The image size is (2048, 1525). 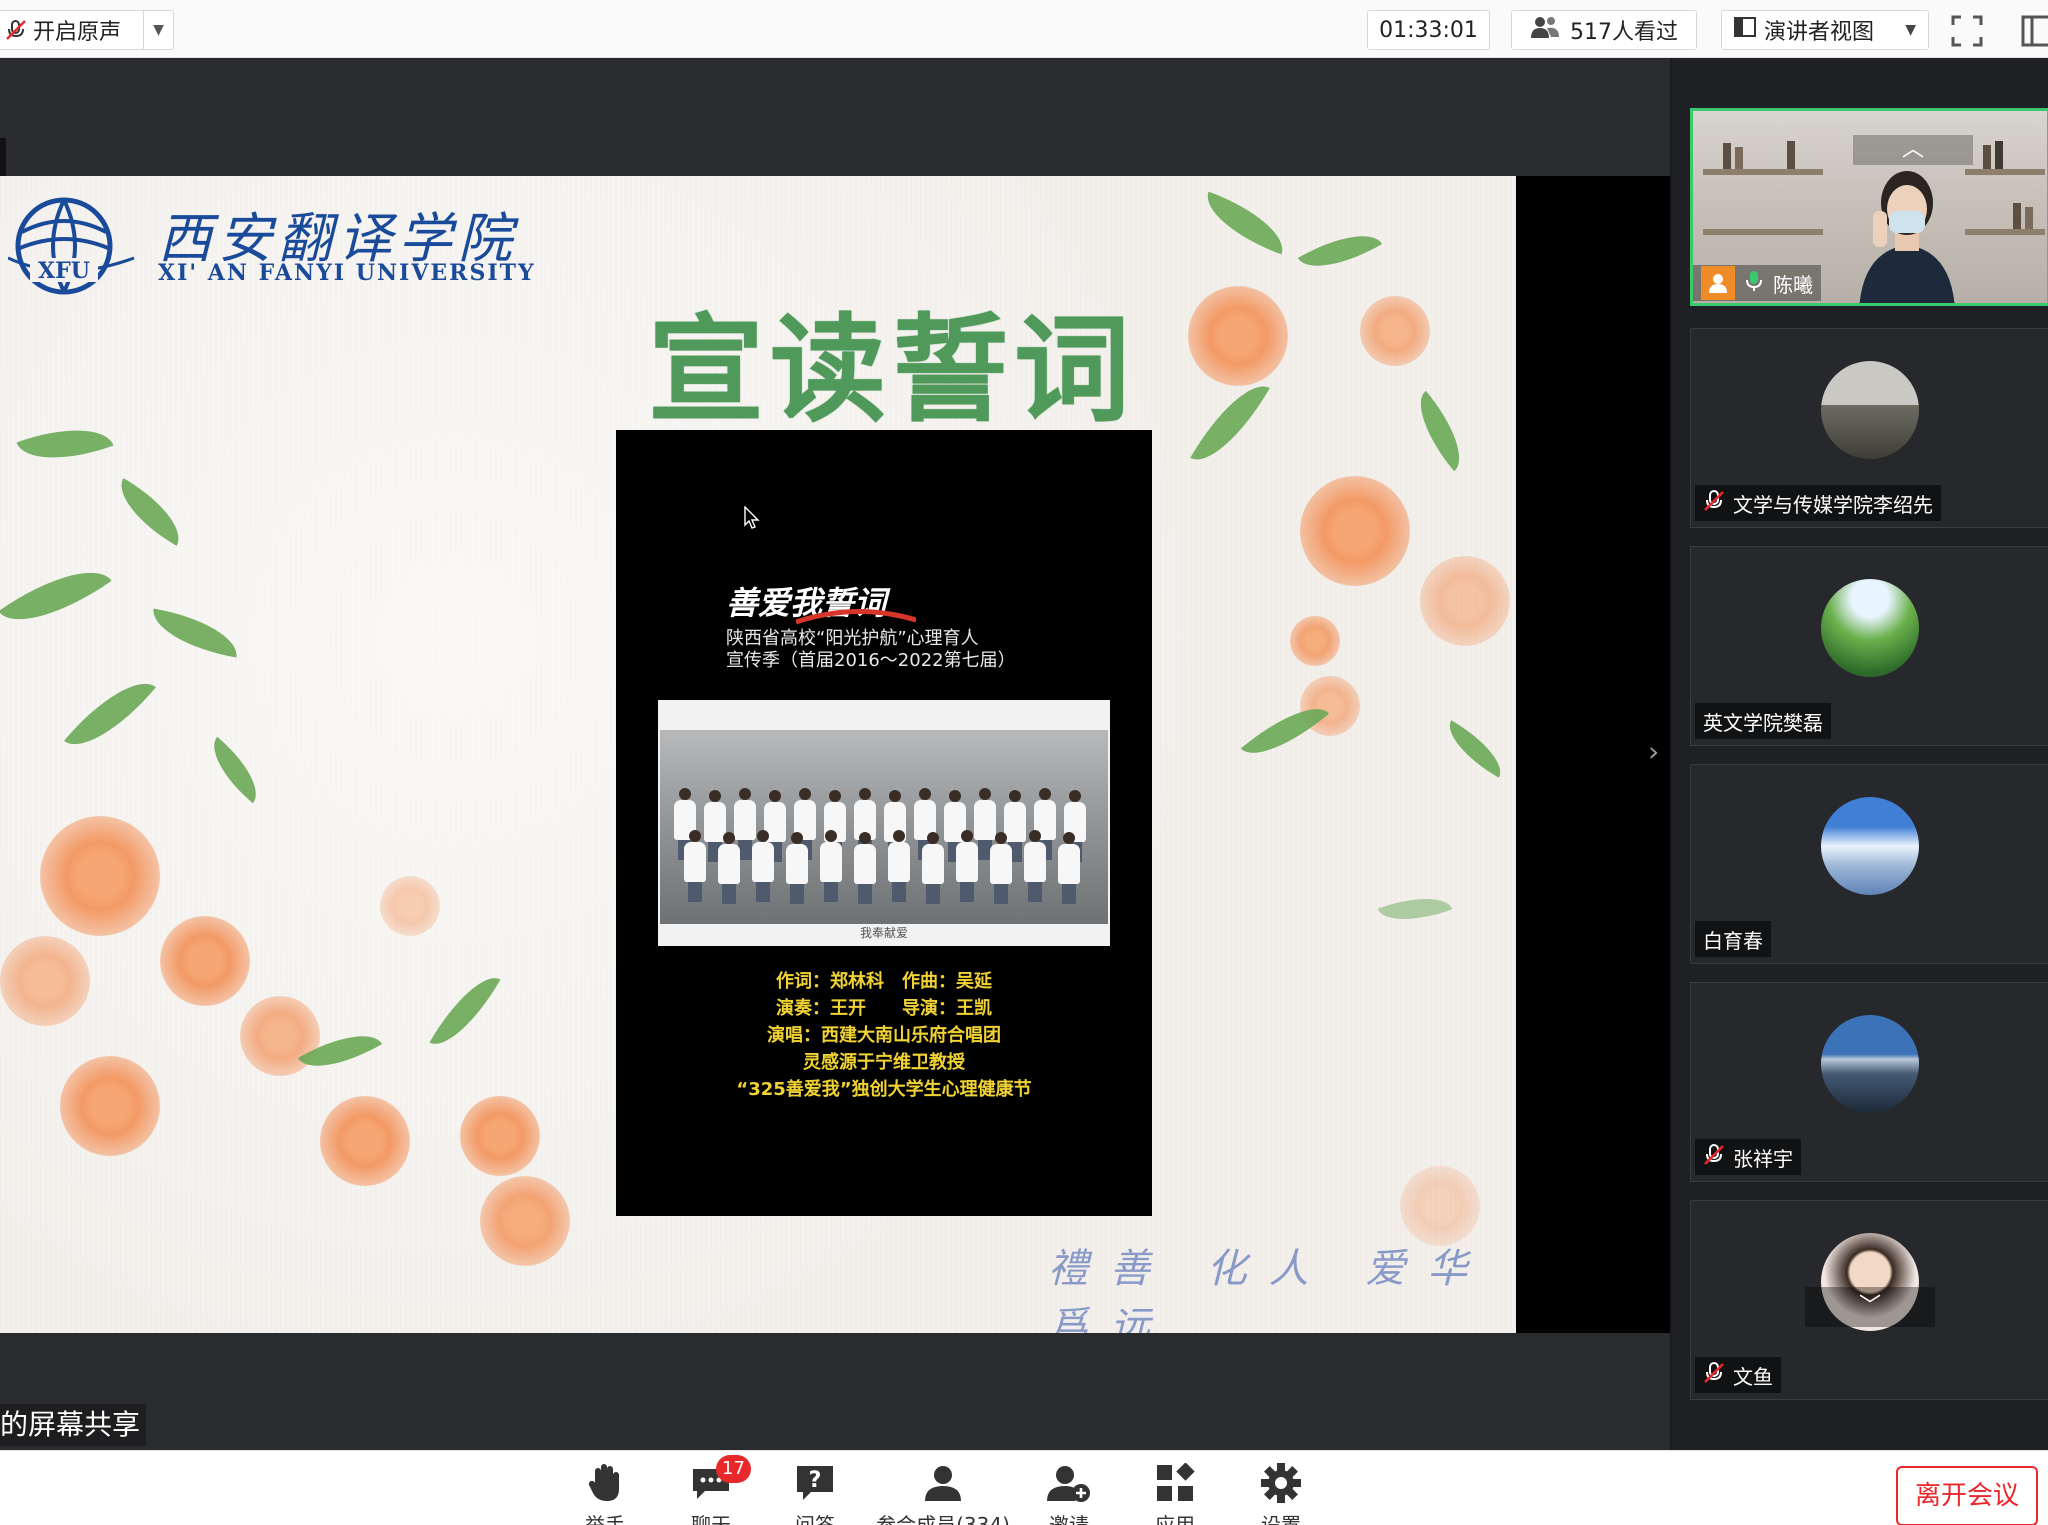 I want to click on participant-name-bar: 陈曦, so click(x=1757, y=283).